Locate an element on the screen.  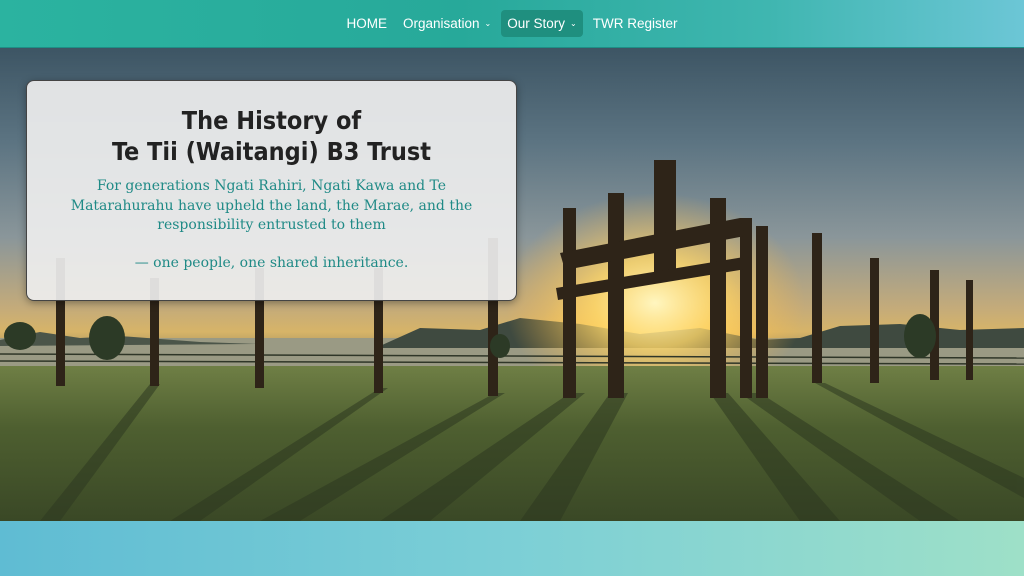
nav-organisation-label: Organisation is located at coordinates (441, 23).